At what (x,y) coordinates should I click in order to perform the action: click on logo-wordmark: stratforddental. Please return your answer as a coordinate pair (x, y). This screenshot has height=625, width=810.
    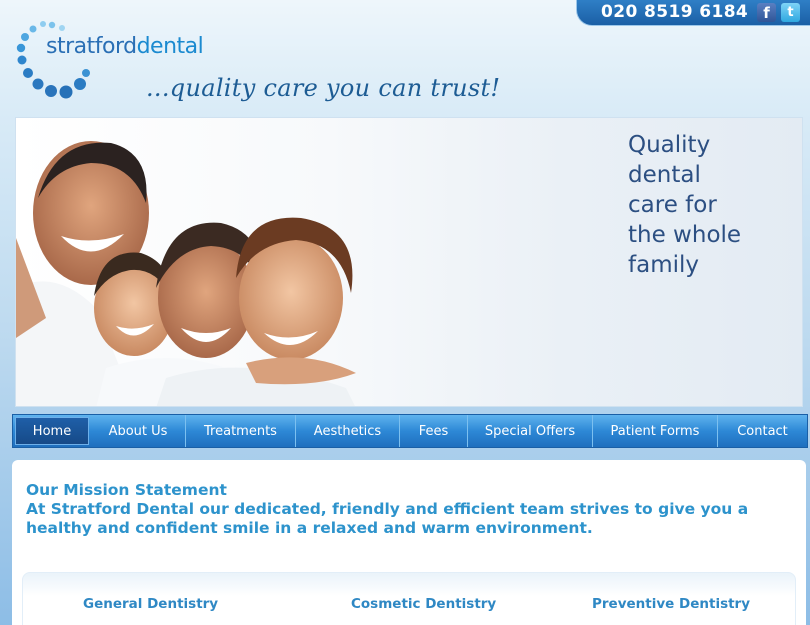
    Looking at the image, I should click on (125, 46).